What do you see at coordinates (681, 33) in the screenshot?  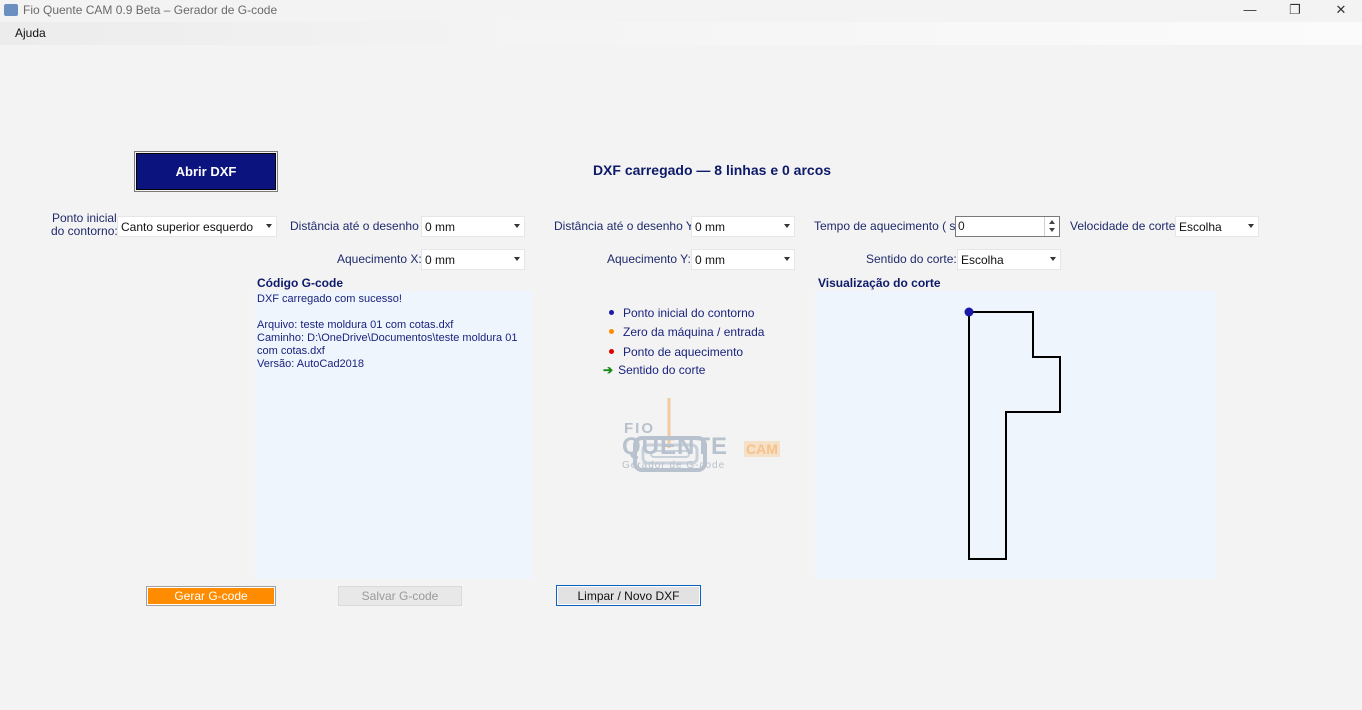 I see `menu-bar` at bounding box center [681, 33].